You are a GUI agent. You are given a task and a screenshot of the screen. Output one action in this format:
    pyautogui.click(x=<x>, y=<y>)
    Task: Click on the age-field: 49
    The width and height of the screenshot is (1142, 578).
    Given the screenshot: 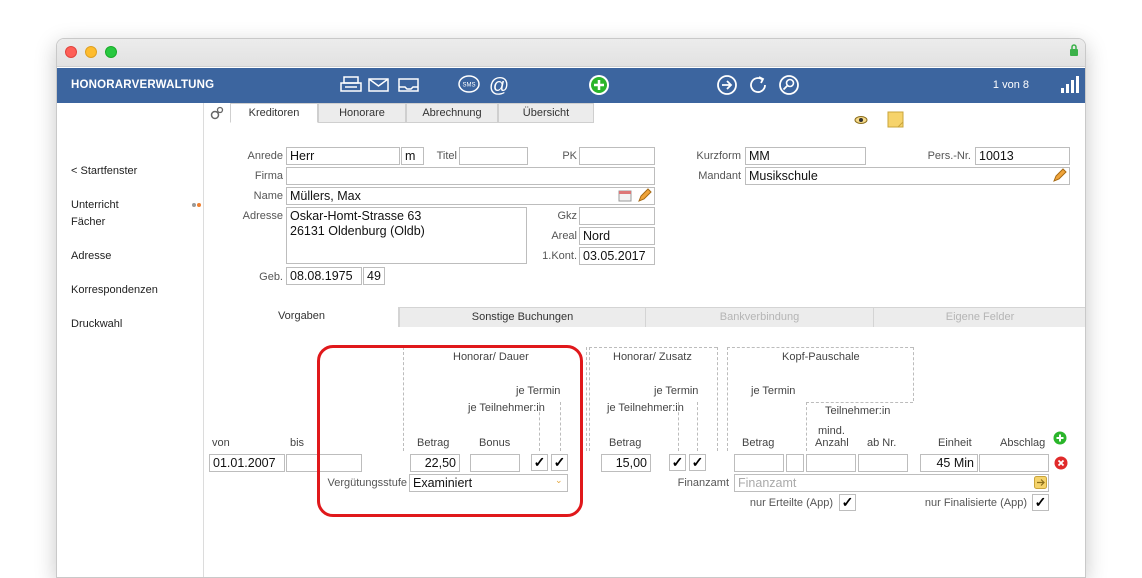 What is the action you would take?
    pyautogui.click(x=374, y=276)
    